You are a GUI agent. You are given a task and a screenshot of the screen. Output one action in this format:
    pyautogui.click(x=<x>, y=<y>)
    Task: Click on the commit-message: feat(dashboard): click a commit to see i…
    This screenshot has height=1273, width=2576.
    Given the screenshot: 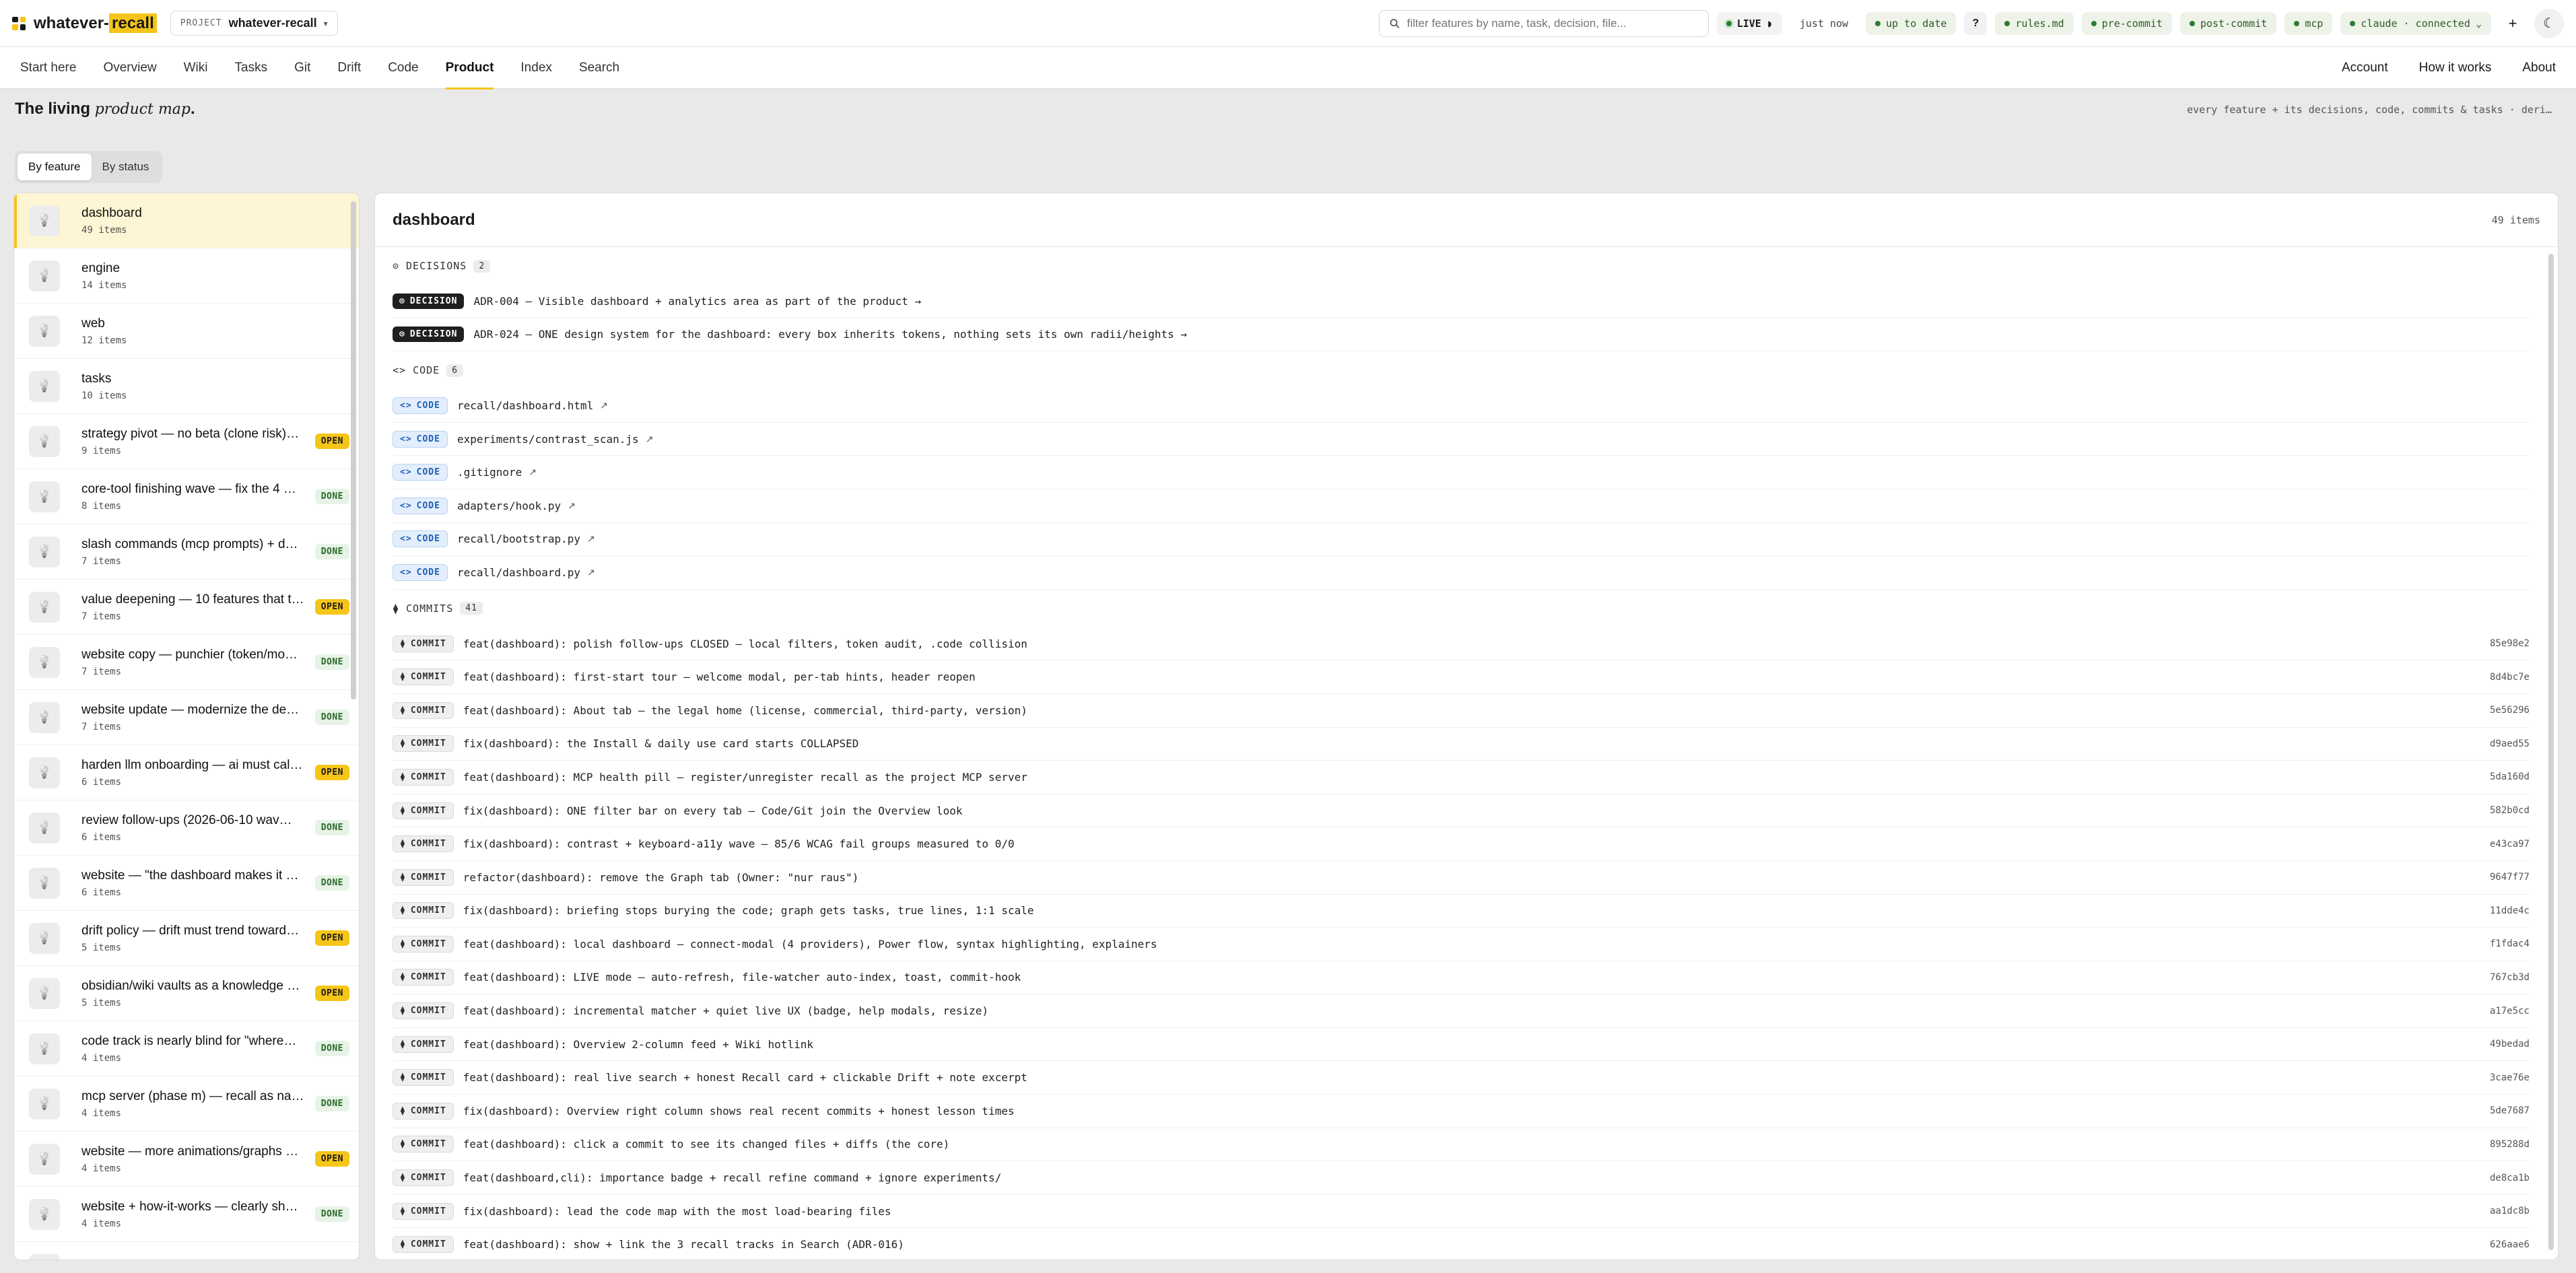 What is the action you would take?
    pyautogui.click(x=706, y=1144)
    